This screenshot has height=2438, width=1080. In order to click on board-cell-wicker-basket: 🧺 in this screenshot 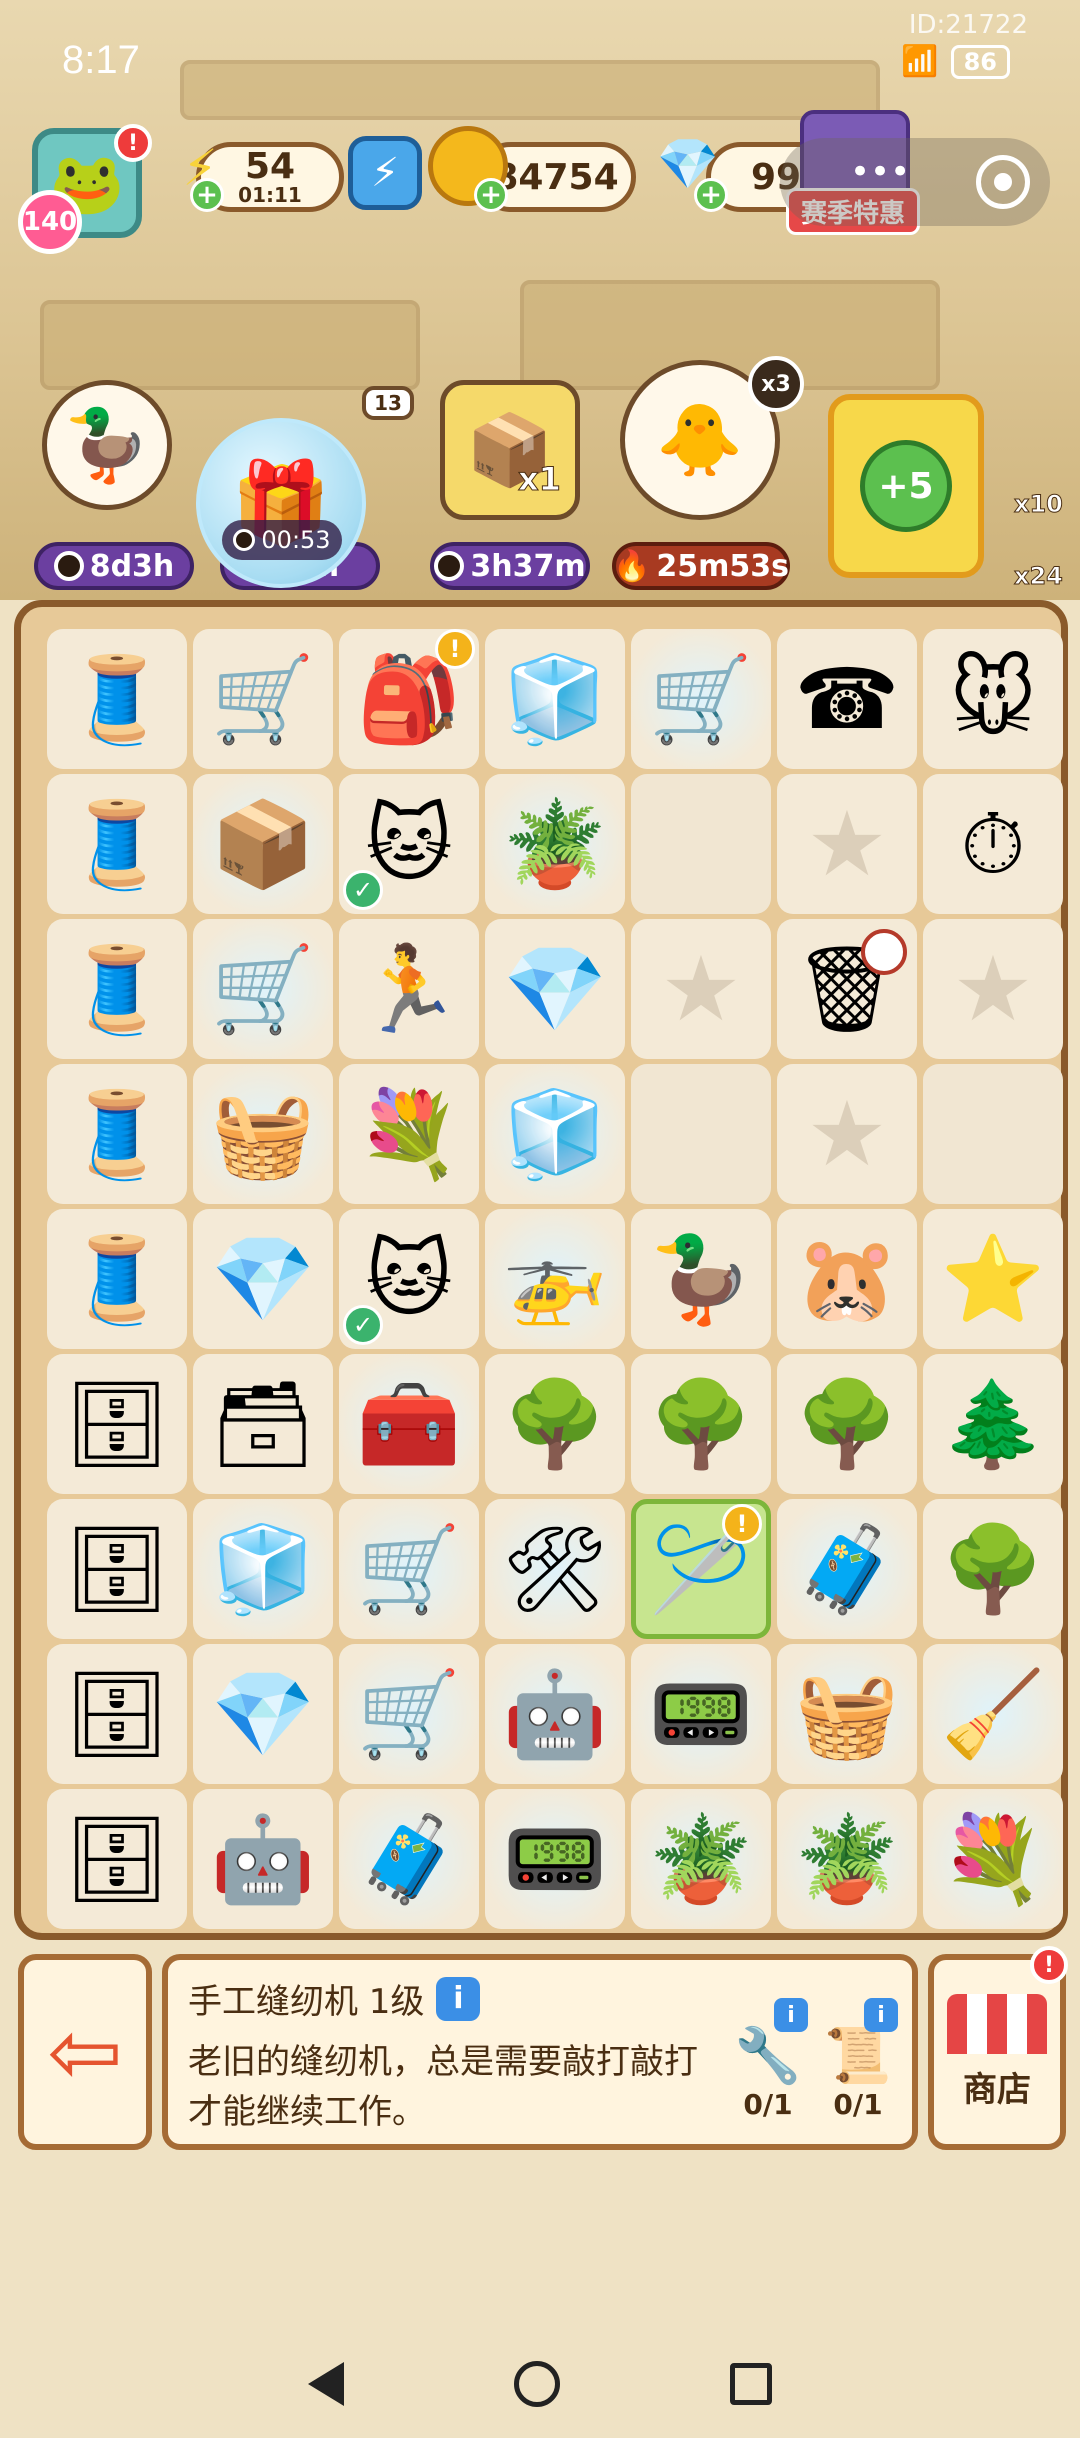, I will do `click(847, 1714)`.